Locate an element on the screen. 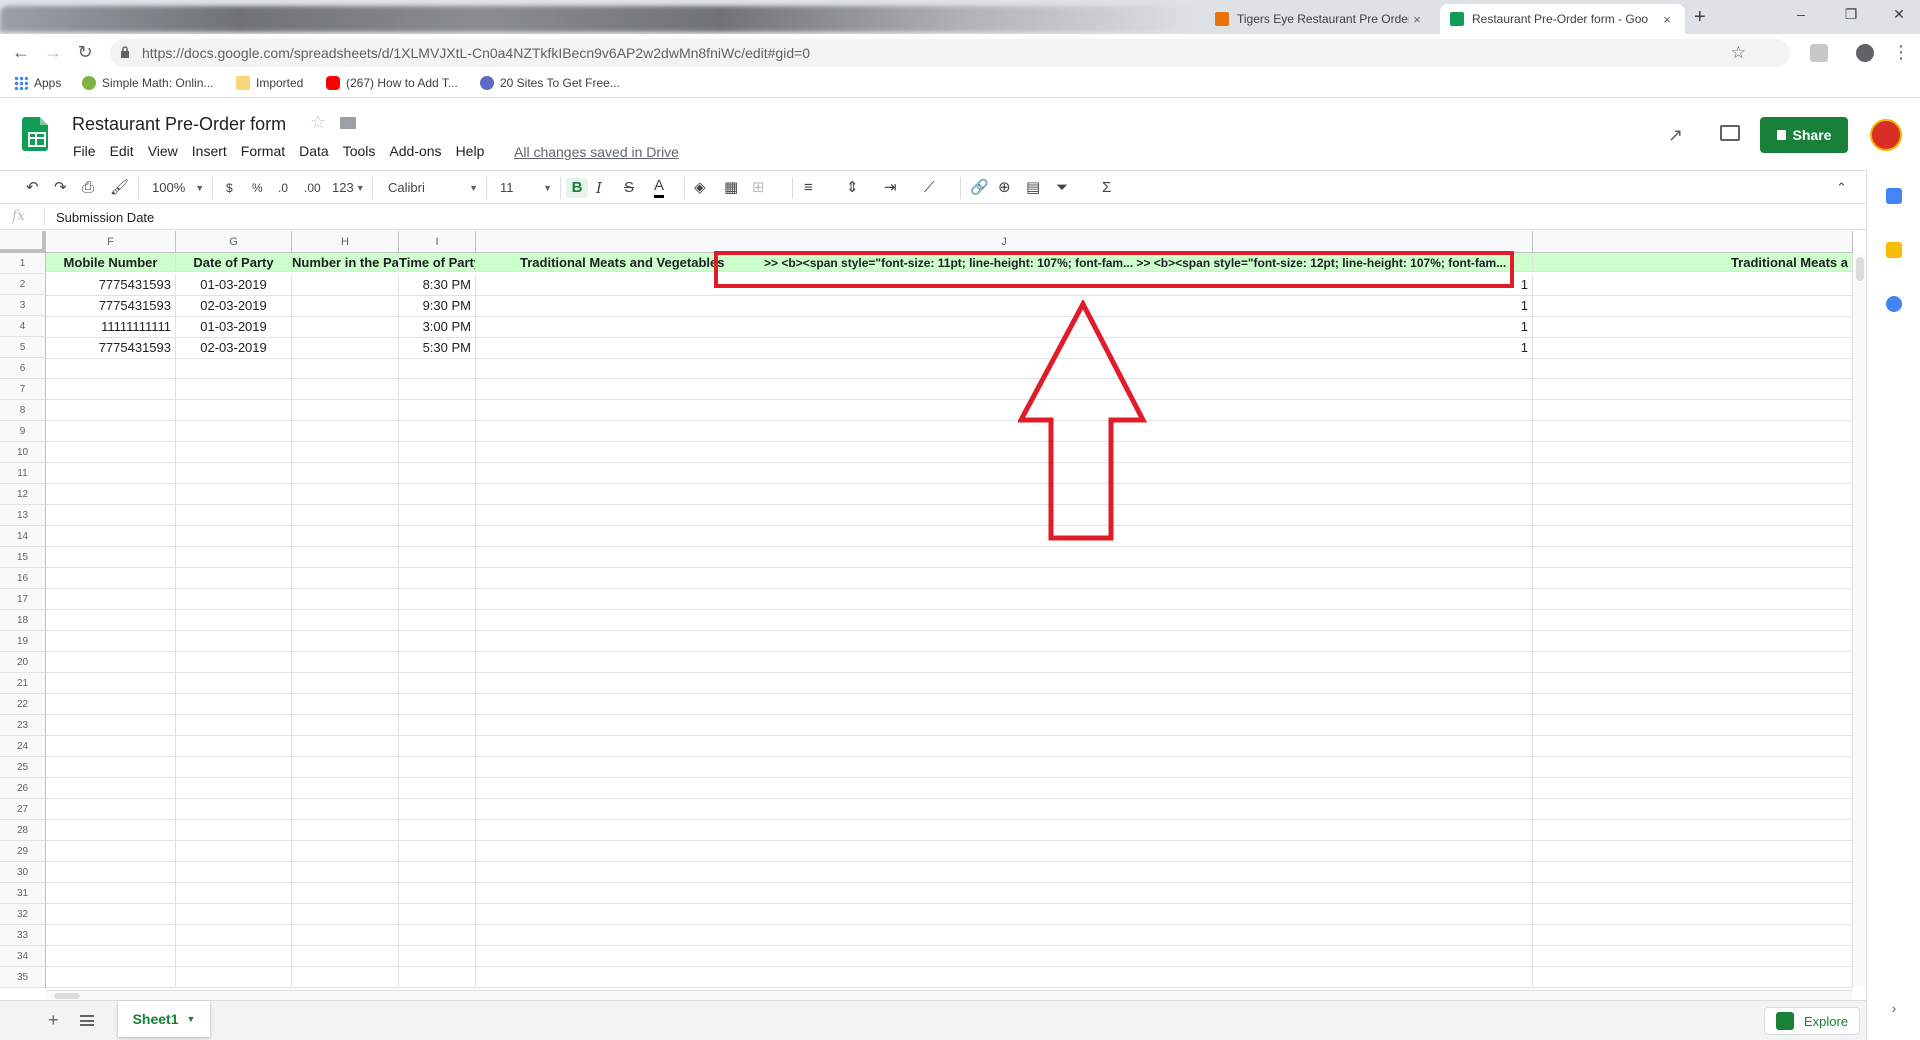 This screenshot has width=1920, height=1040. menu-data: Data is located at coordinates (314, 151).